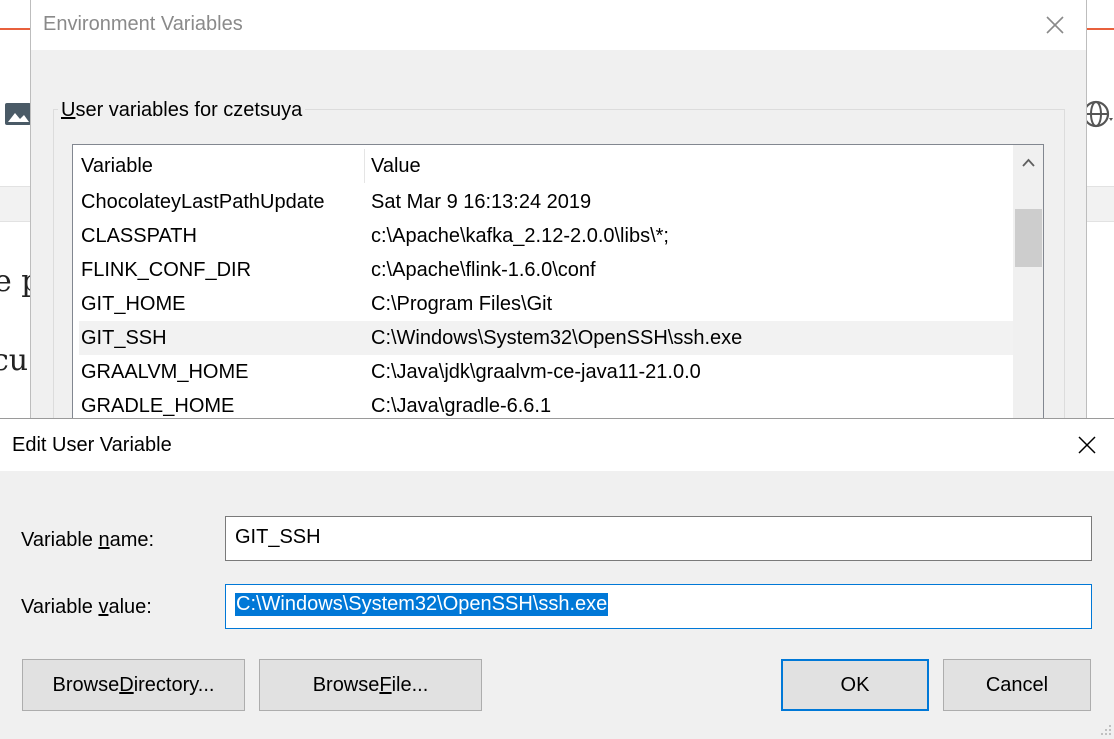 The width and height of the screenshot is (1114, 739). I want to click on variable-name: GIT_HOME, so click(133, 304).